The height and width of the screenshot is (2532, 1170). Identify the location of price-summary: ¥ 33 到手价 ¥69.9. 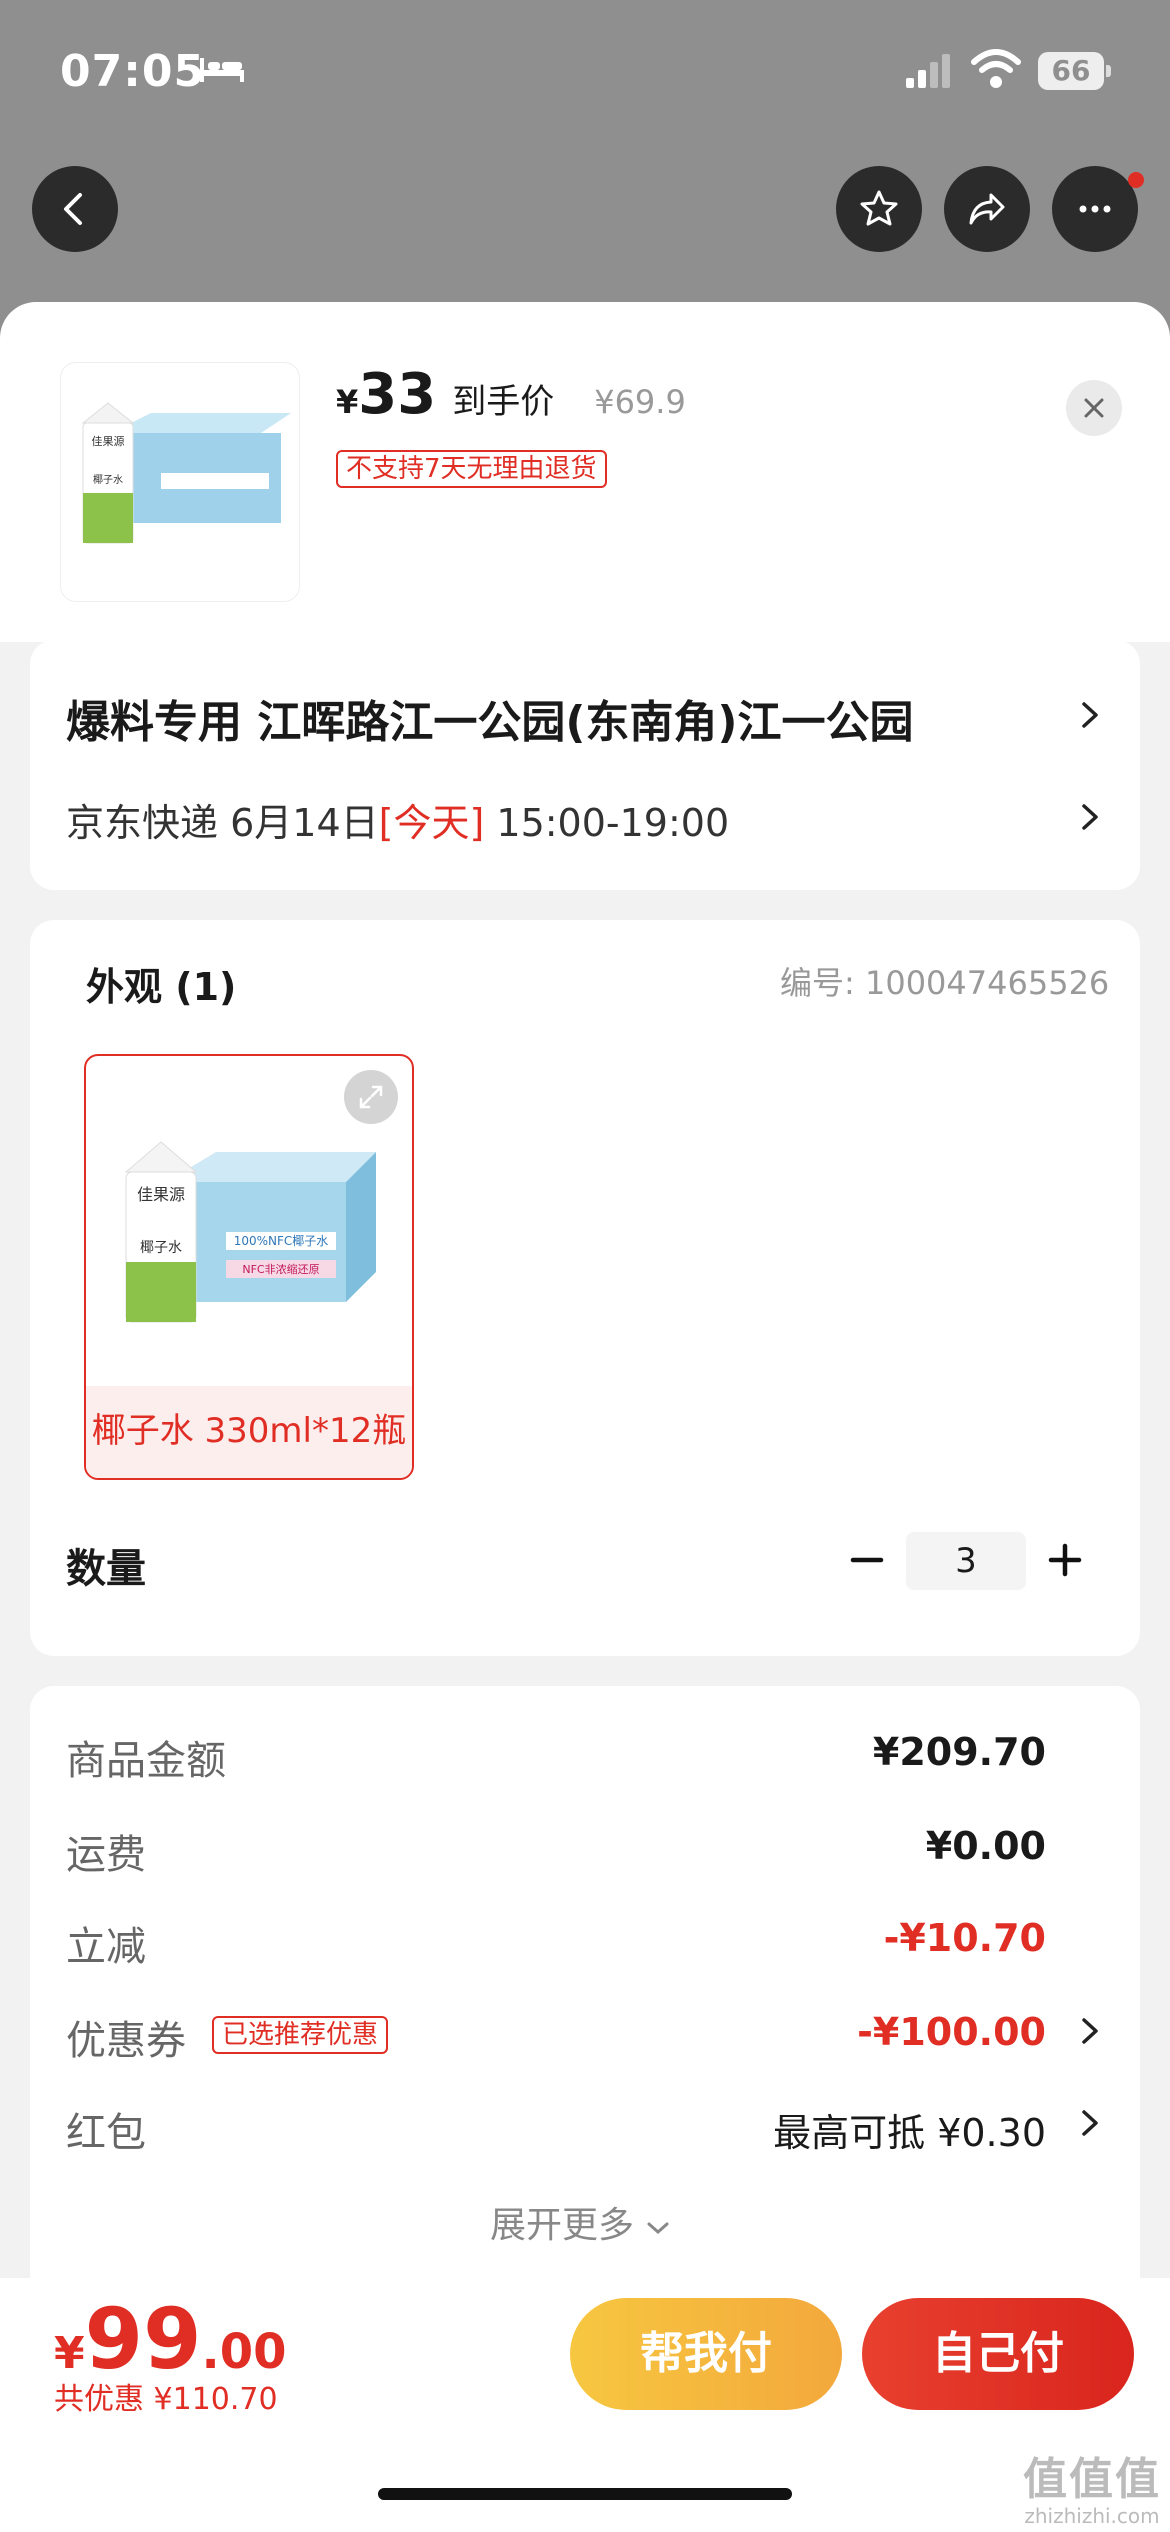
(511, 394).